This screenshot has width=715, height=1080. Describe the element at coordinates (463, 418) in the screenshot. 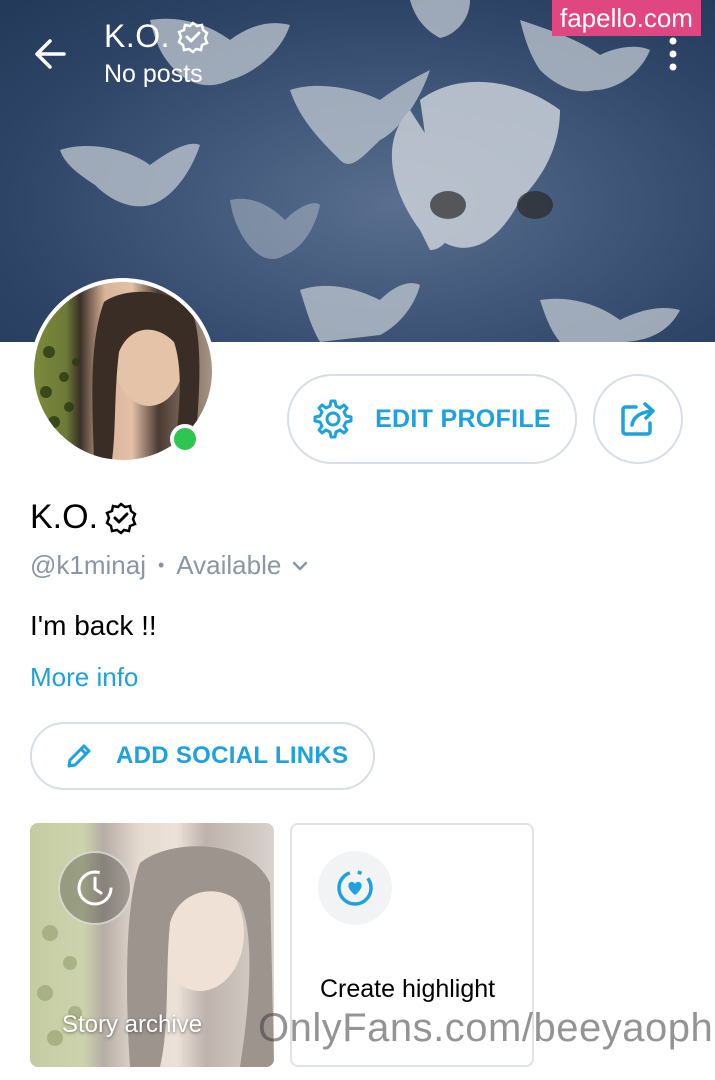

I see `edit-profile-label: EDIT PROFILE` at that location.